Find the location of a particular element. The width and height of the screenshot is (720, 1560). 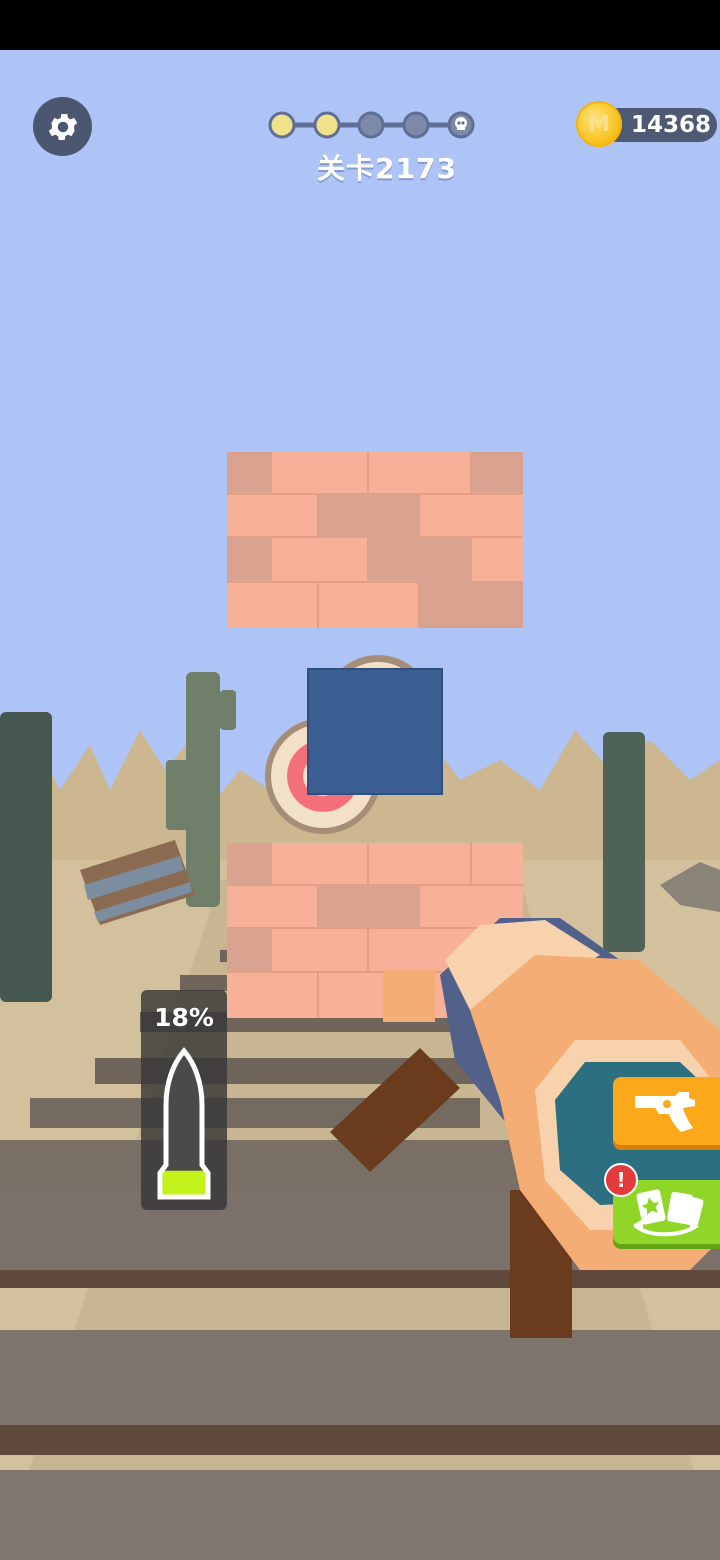

stage-progress is located at coordinates (371, 125).